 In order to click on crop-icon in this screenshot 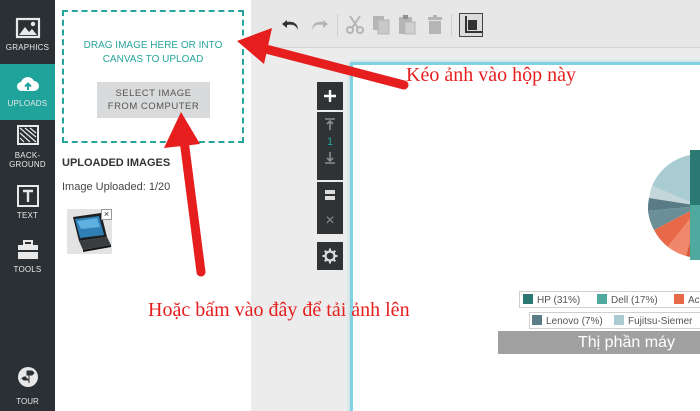, I will do `click(473, 24)`.